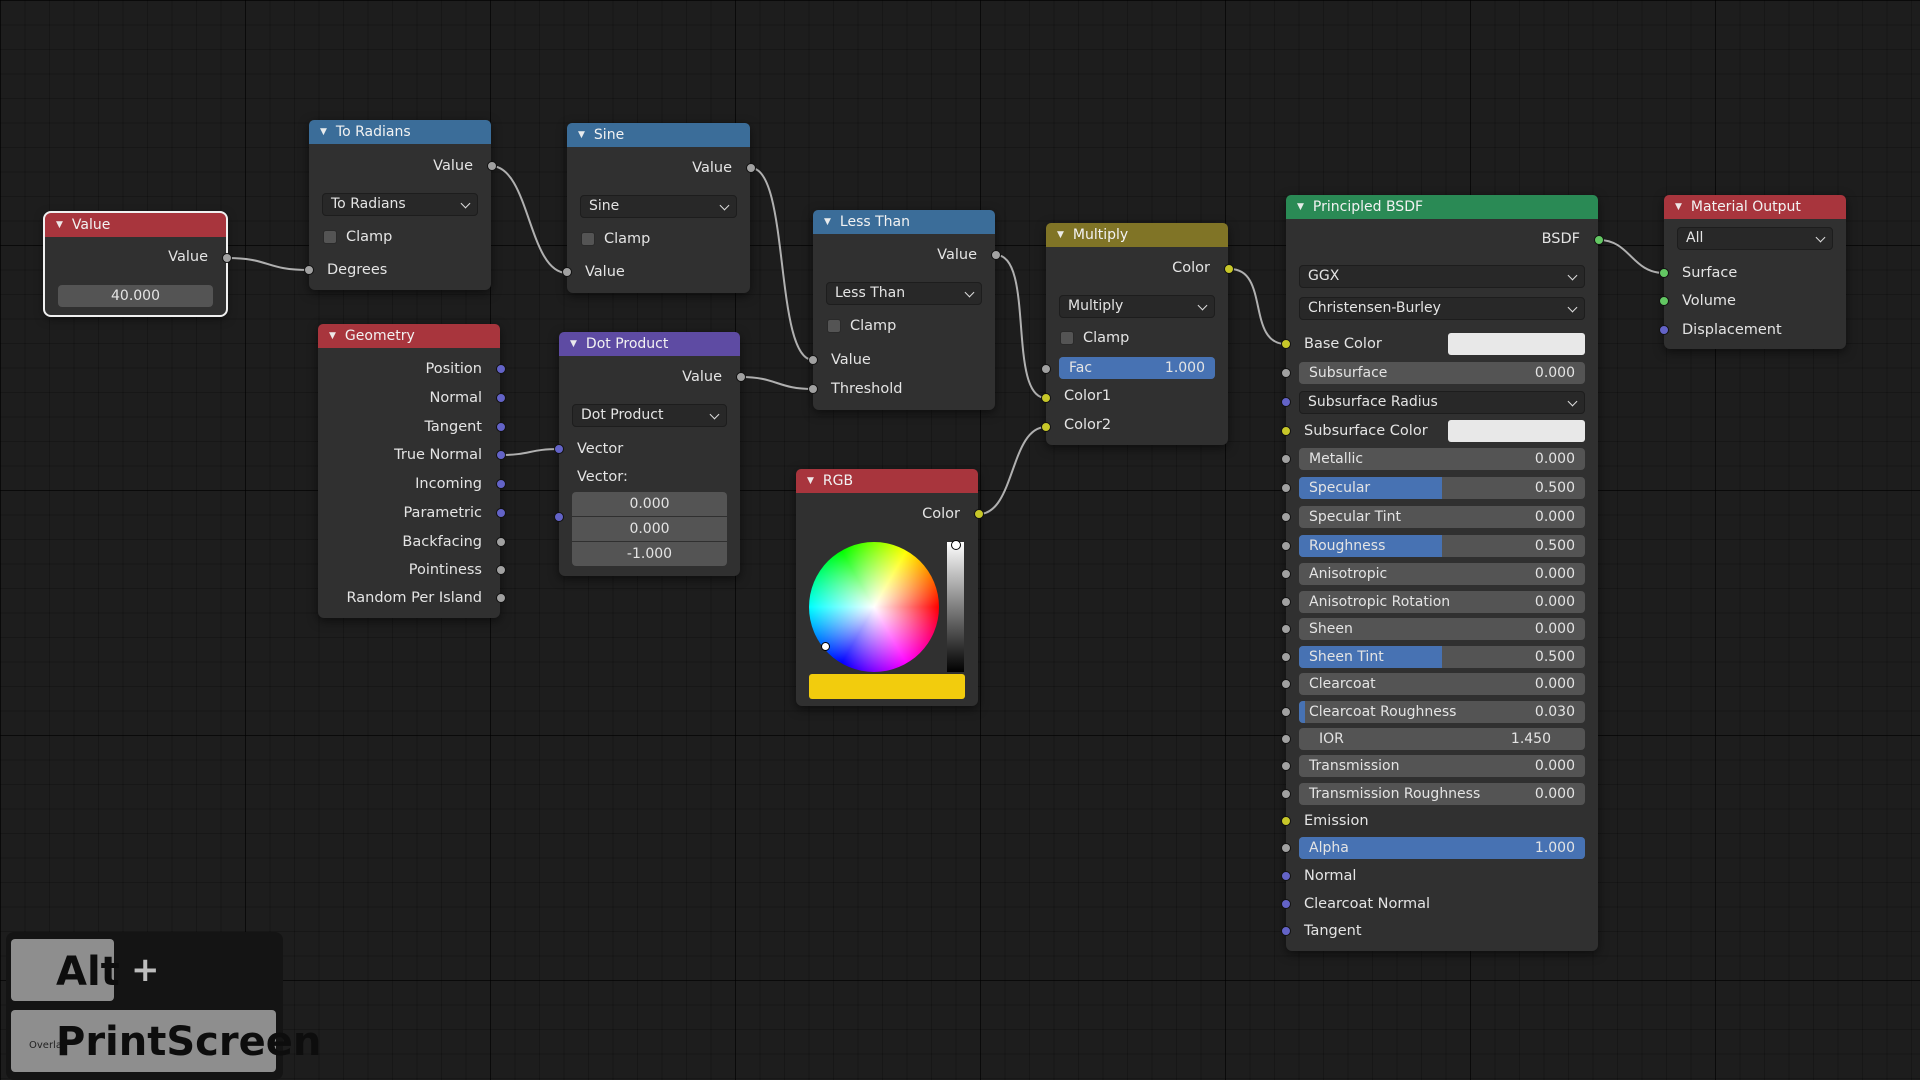 The image size is (1920, 1080). I want to click on value-strip-cursor, so click(956, 545).